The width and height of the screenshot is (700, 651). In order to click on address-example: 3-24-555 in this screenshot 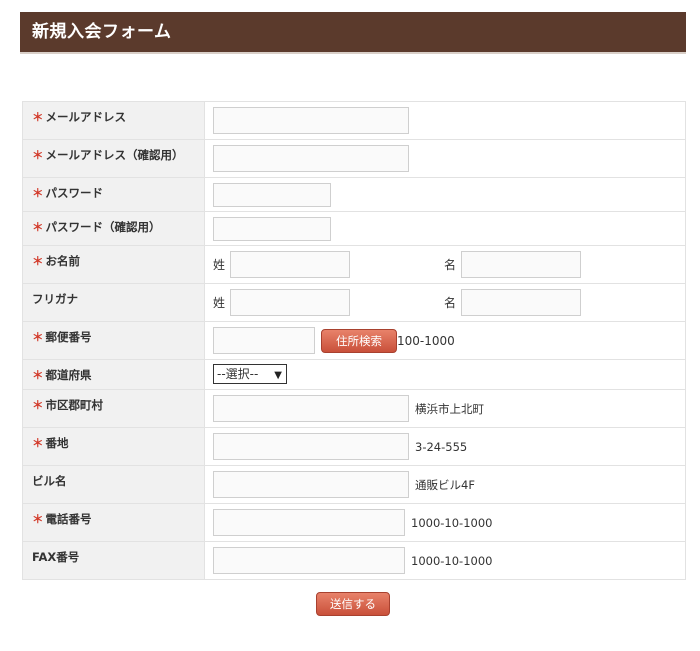, I will do `click(441, 446)`.